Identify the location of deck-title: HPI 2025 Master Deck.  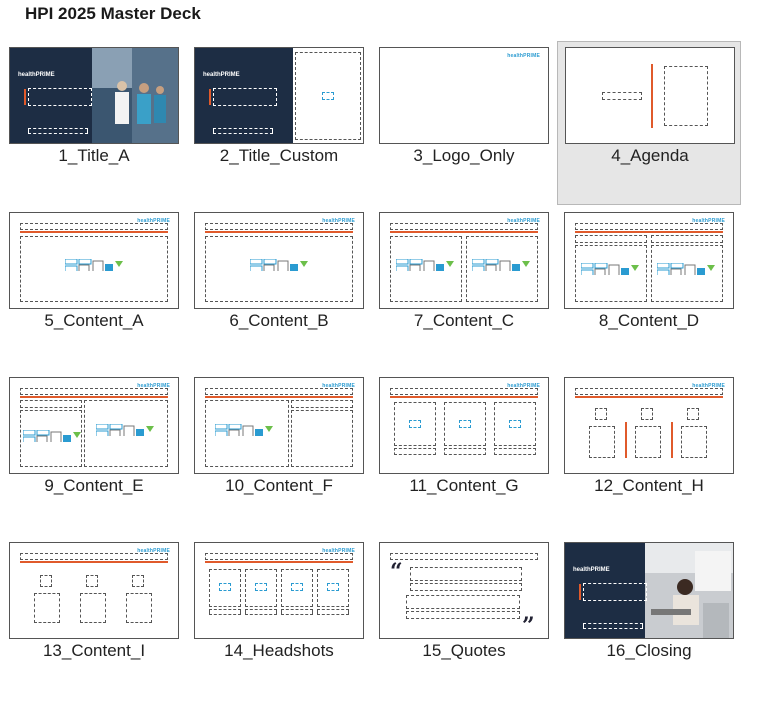
(113, 13).